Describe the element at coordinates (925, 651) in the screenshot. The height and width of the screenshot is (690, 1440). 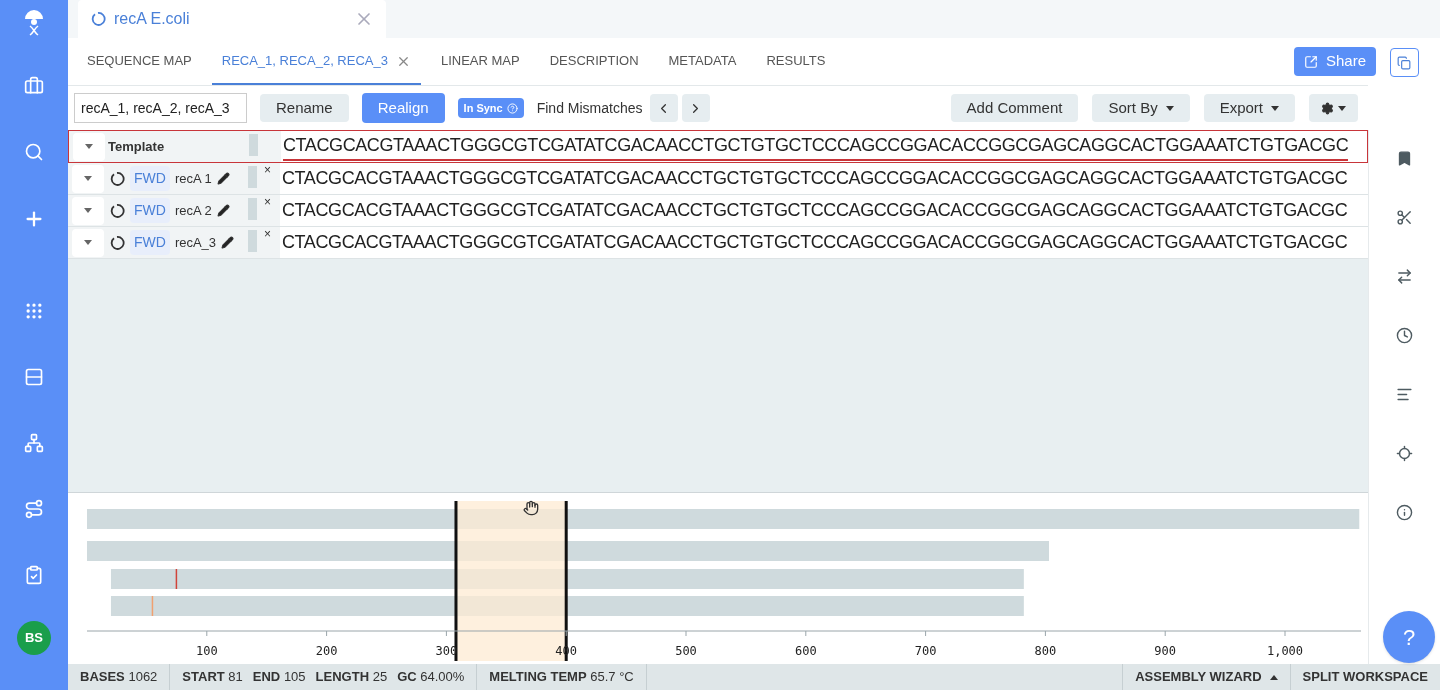
I see `axis-tick-label: 700` at that location.